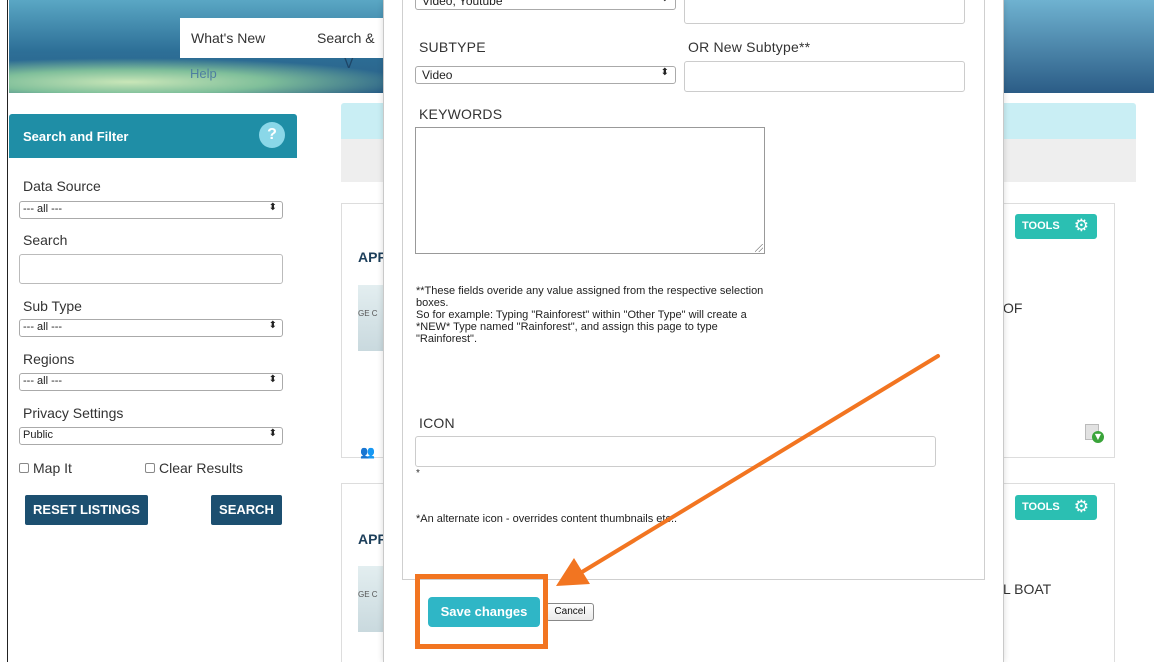  What do you see at coordinates (151, 328) in the screenshot?
I see `sub-type-select: --- all --- ⬍` at bounding box center [151, 328].